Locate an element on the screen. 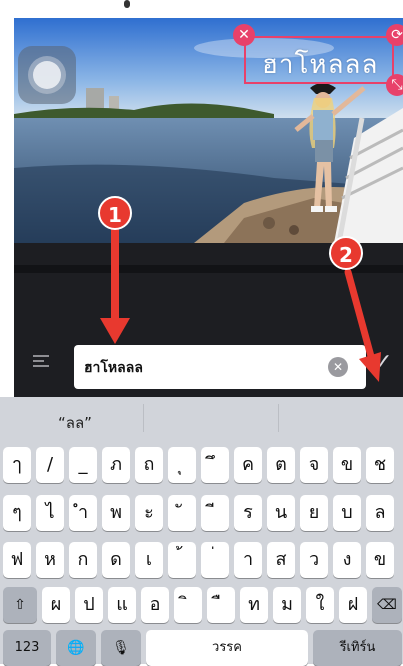 This screenshot has height=666, width=403. key: อ is located at coordinates (155, 605).